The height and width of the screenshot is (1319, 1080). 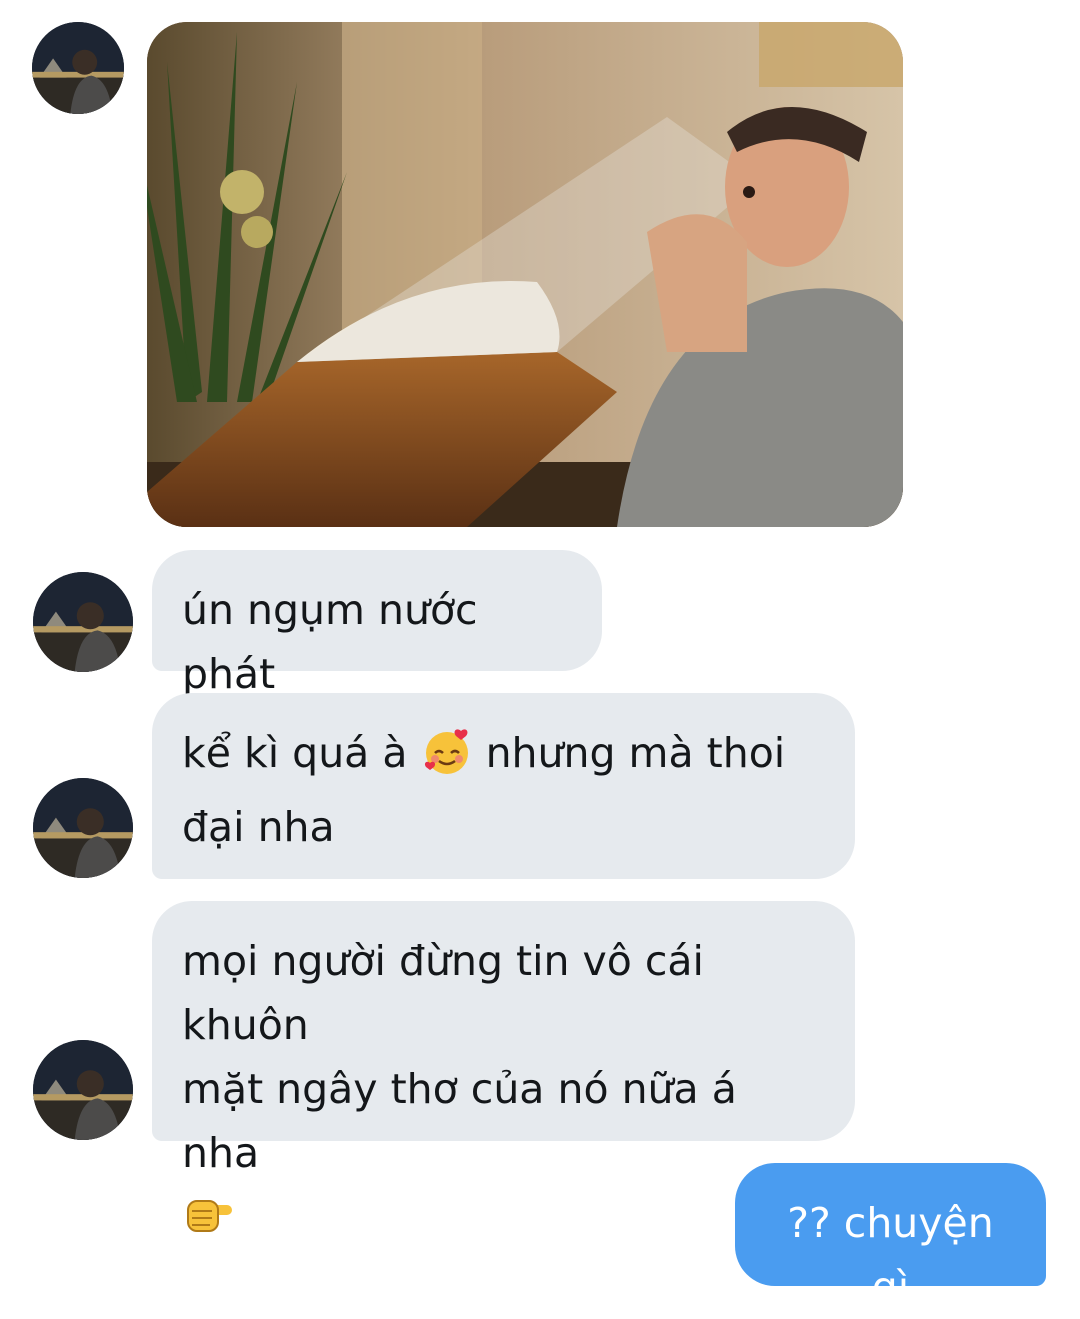 I want to click on backhand-index-pointing-right-emoji, so click(x=209, y=1223).